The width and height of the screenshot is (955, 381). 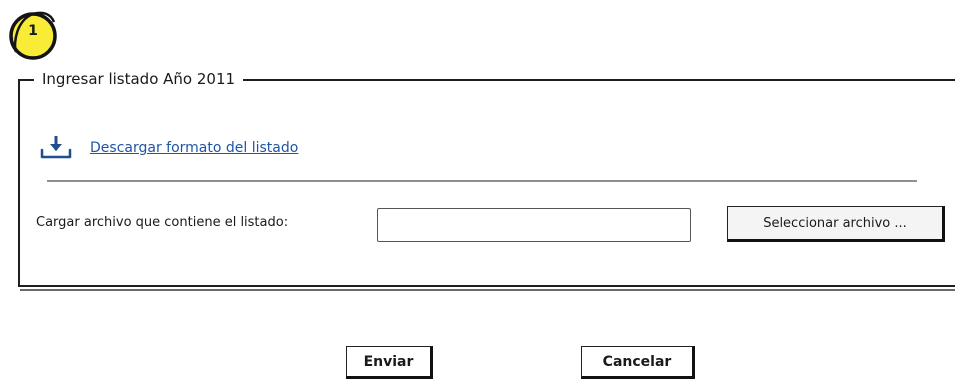 What do you see at coordinates (487, 290) in the screenshot?
I see `section-shadow` at bounding box center [487, 290].